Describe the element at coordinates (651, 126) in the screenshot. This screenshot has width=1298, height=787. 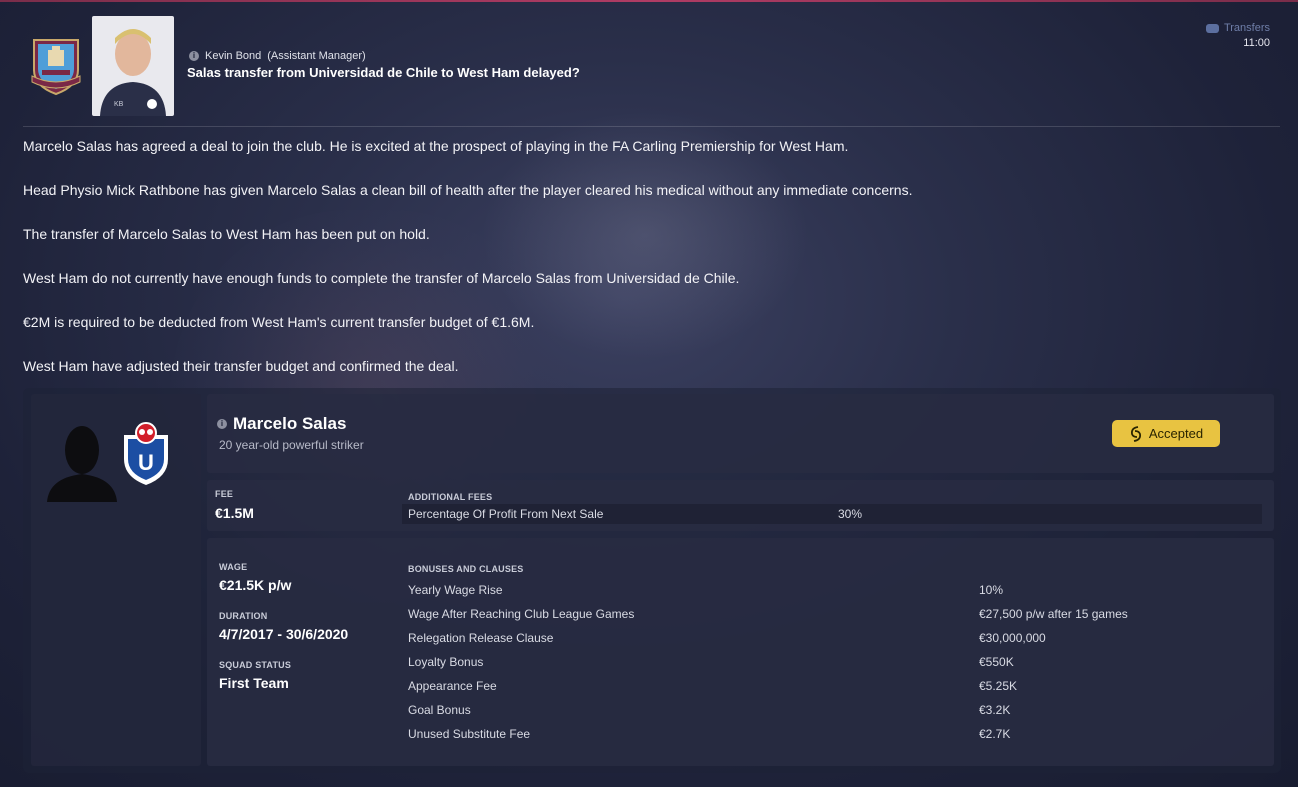
I see `header-divider` at that location.